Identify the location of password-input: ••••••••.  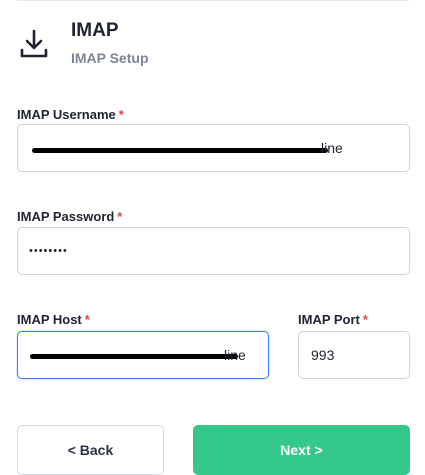
(213, 251).